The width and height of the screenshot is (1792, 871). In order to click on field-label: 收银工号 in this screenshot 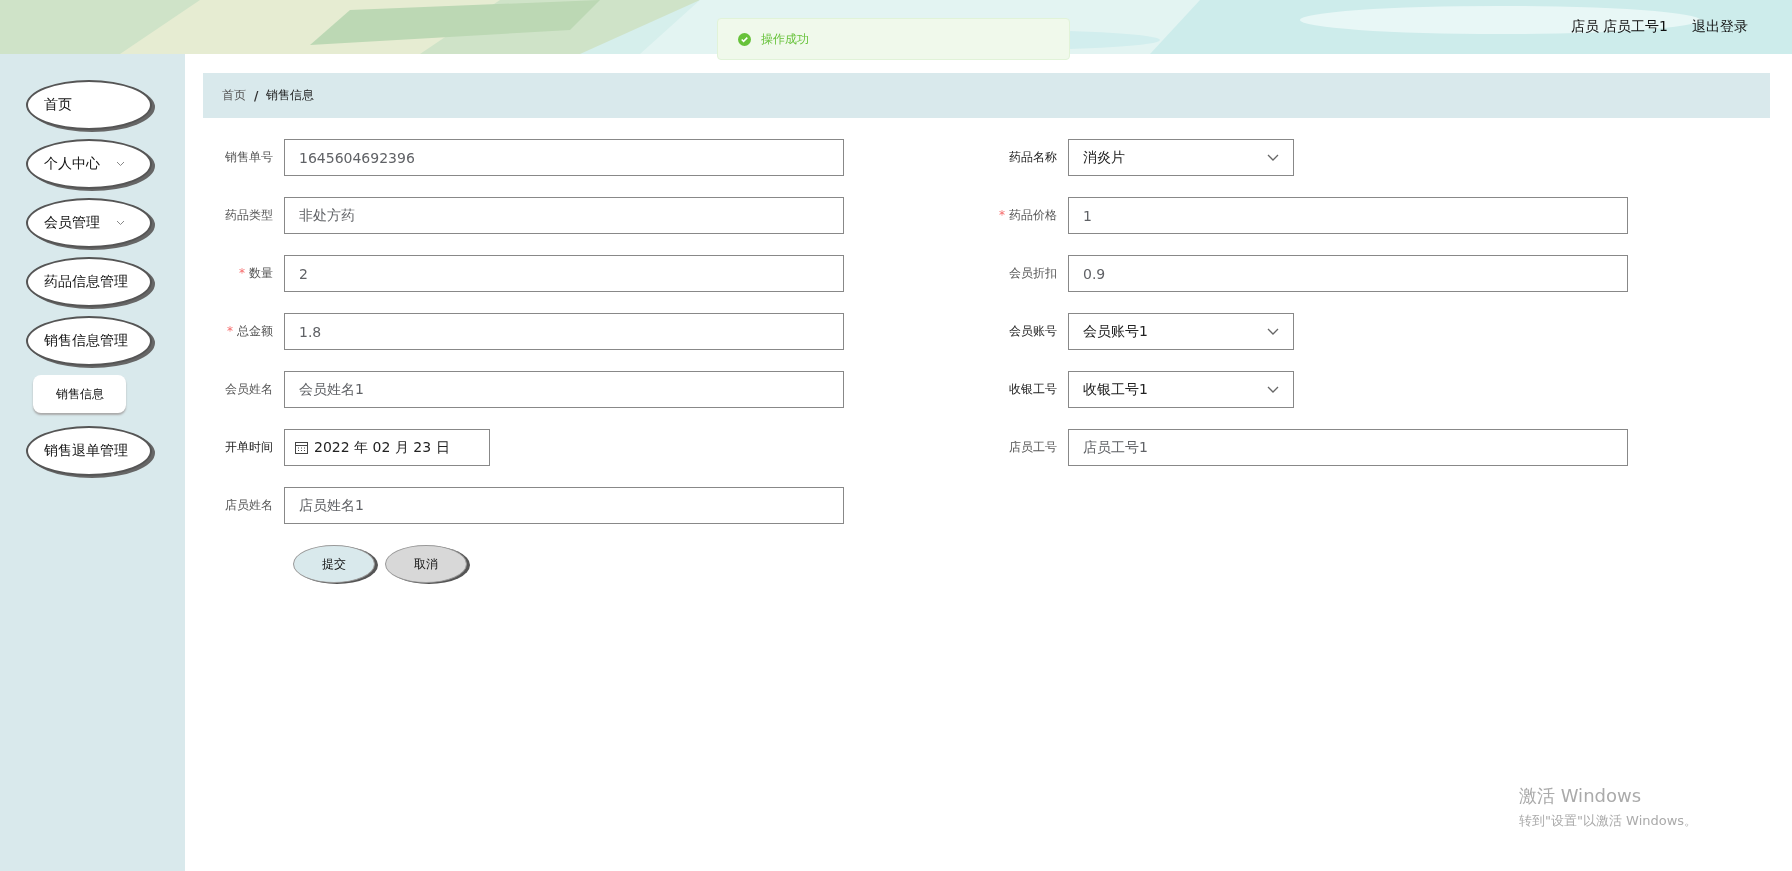, I will do `click(1033, 389)`.